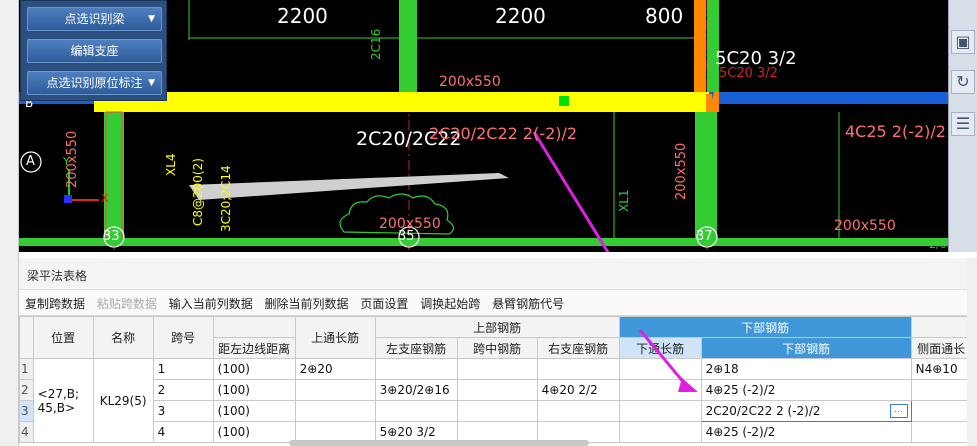 Image resolution: width=977 pixels, height=446 pixels. What do you see at coordinates (941, 327) in the screenshot?
I see `col-side-blank` at bounding box center [941, 327].